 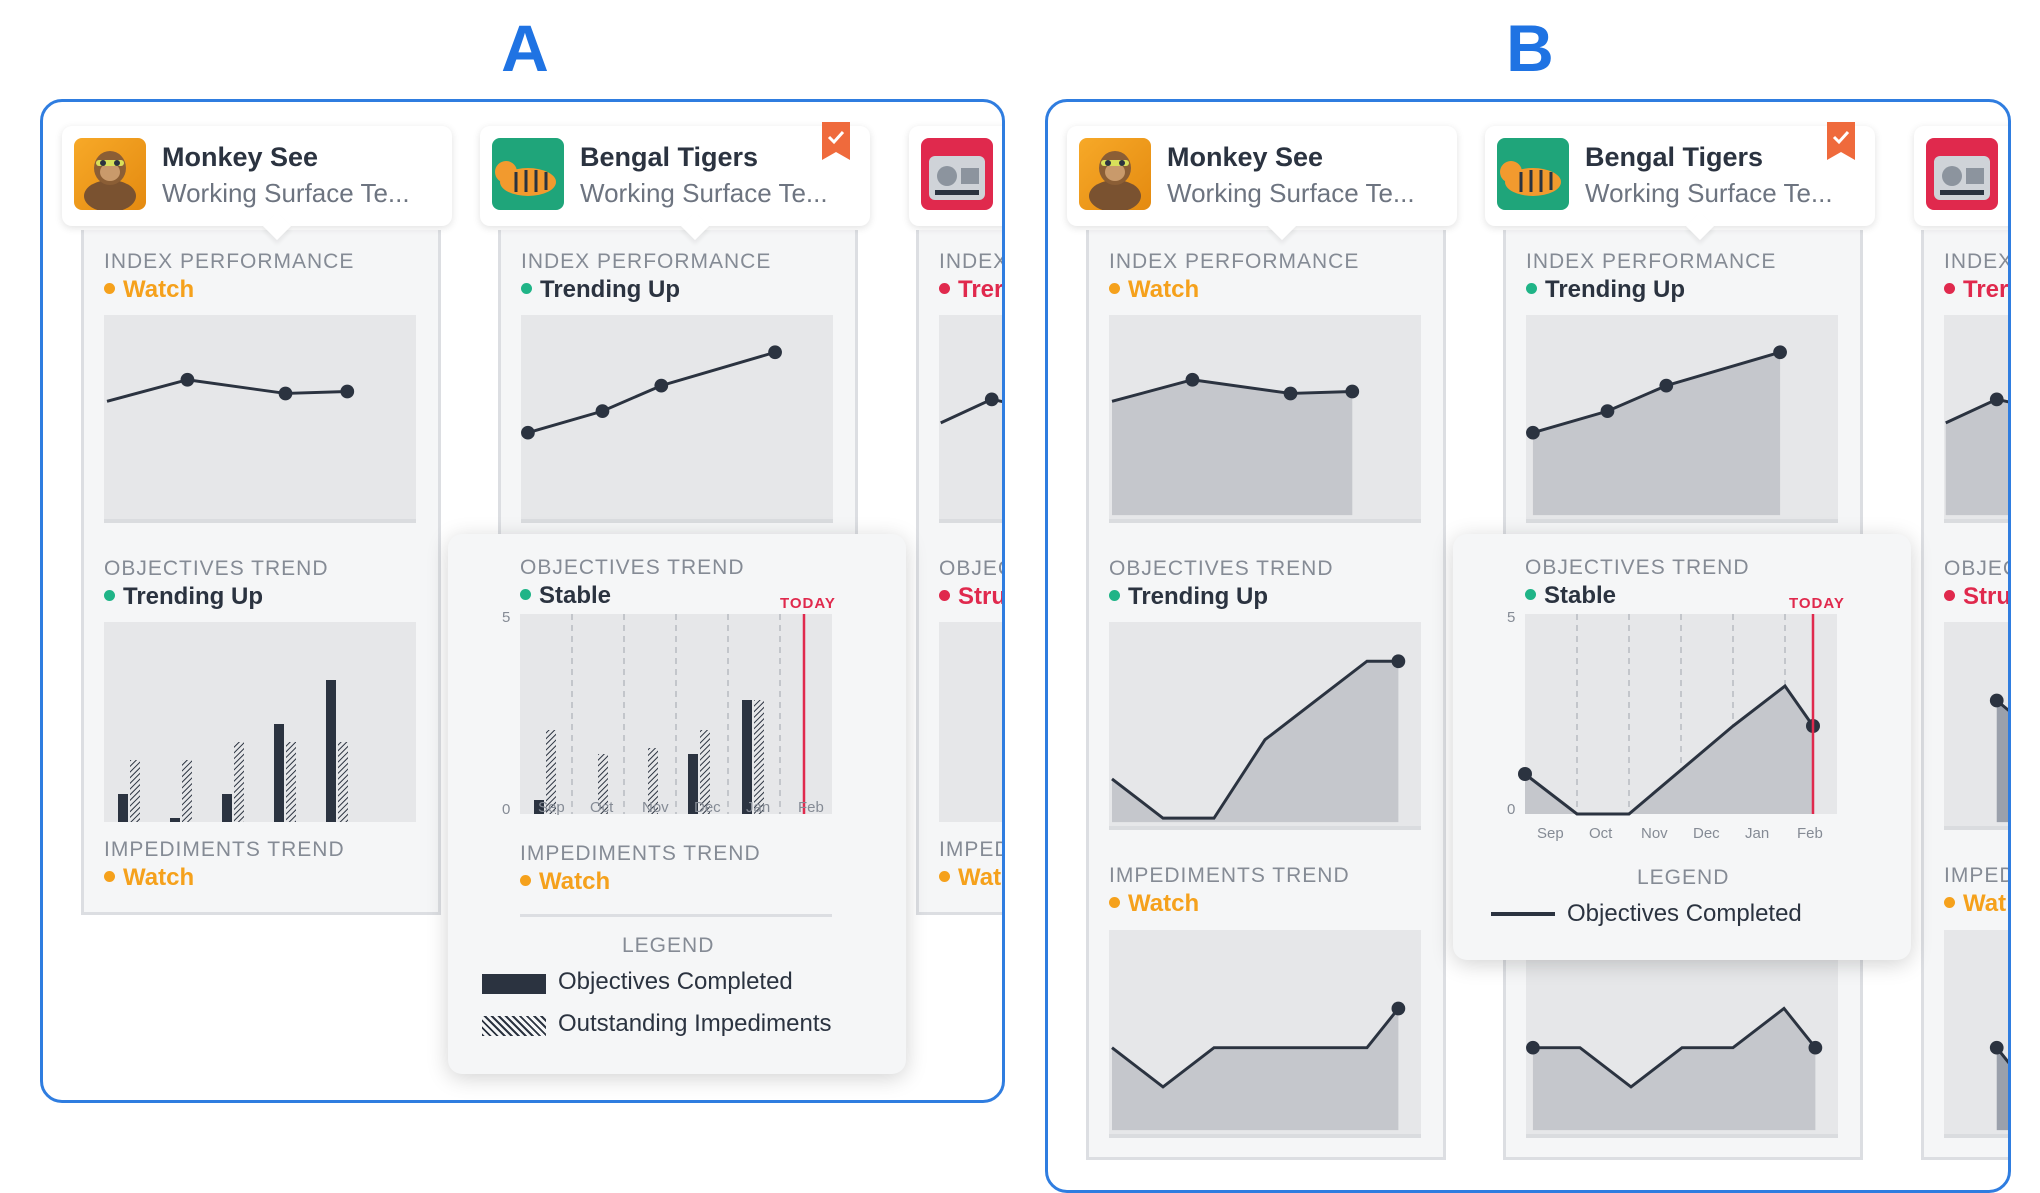 I want to click on today-label: TODAY, so click(x=1817, y=605).